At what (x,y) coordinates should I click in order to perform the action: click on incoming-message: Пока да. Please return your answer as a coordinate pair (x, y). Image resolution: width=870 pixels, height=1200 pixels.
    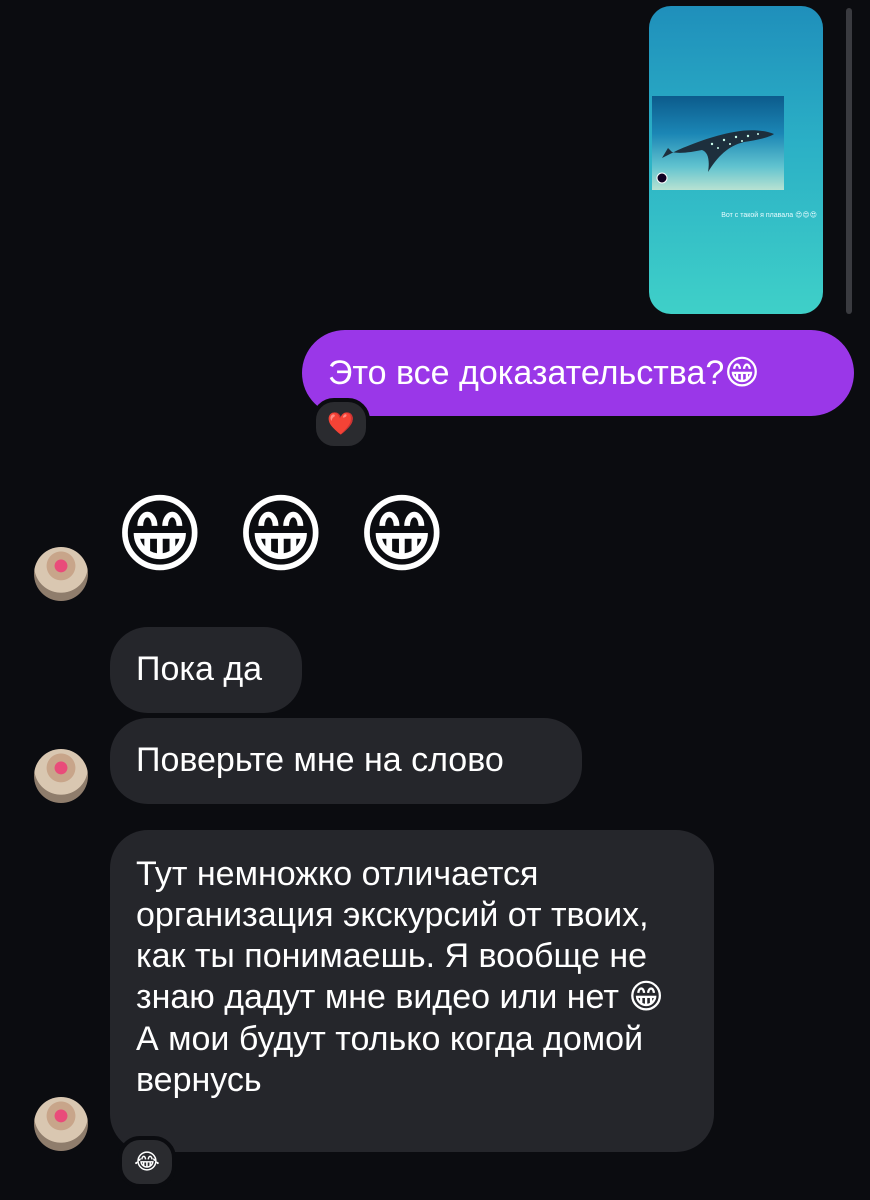
    Looking at the image, I should click on (206, 670).